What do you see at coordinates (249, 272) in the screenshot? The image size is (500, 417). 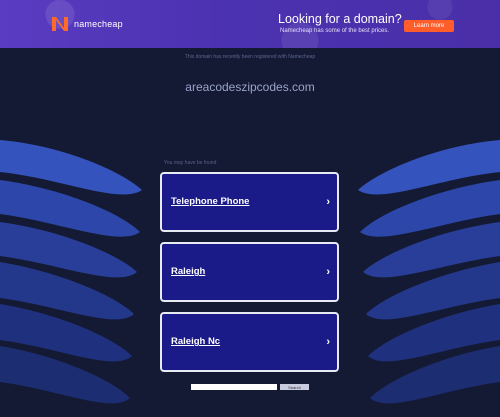 I see `related-link-raleigh: Raleigh ›` at bounding box center [249, 272].